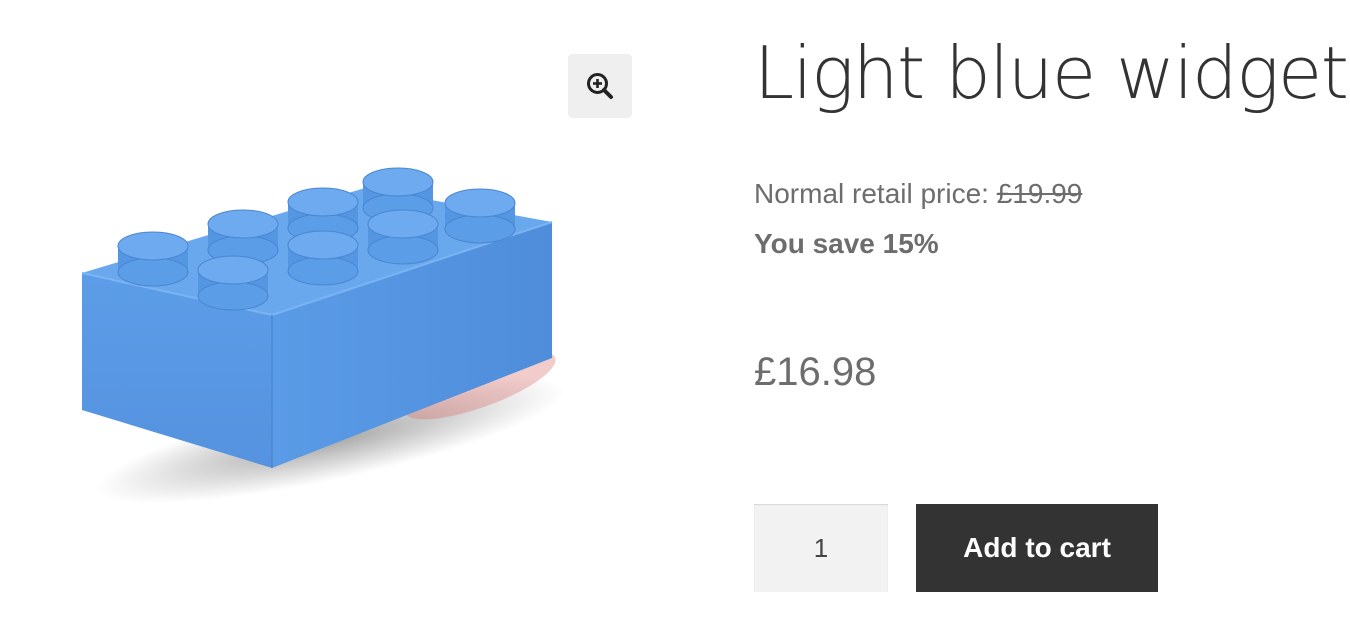  I want to click on zoom-in-icon, so click(600, 86).